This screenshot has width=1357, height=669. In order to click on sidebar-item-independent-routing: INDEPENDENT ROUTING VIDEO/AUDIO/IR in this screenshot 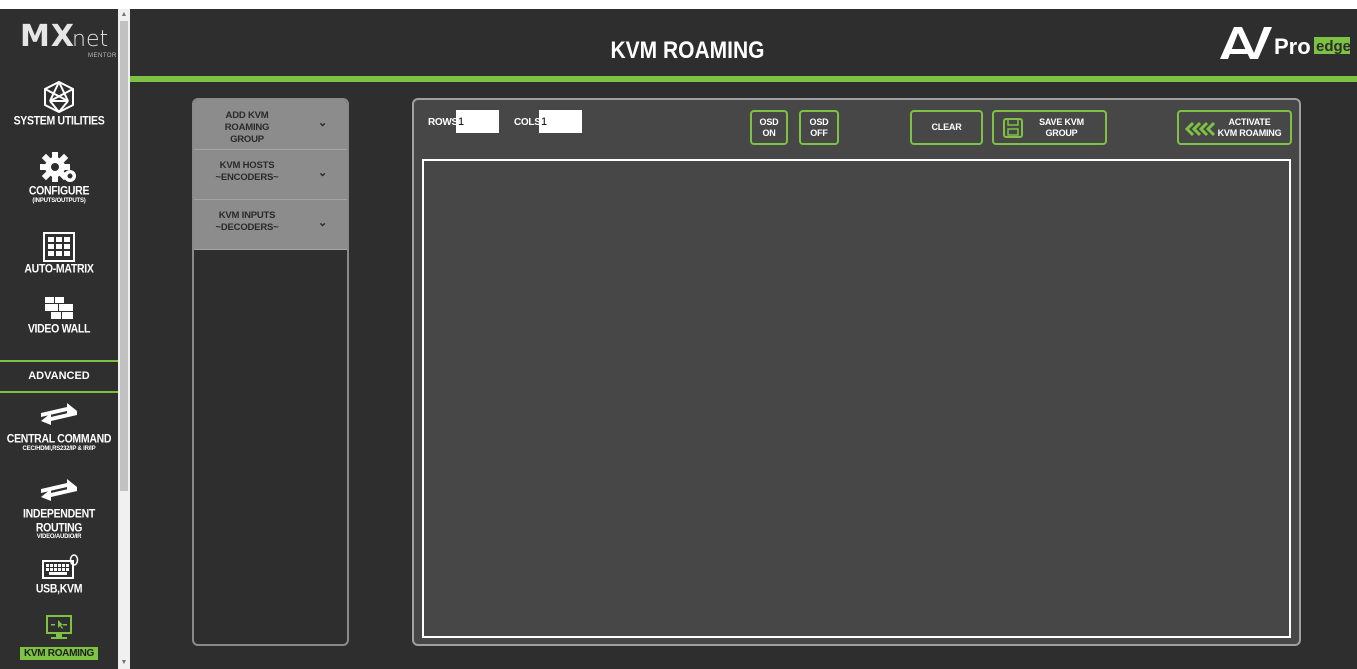, I will do `click(59, 507)`.